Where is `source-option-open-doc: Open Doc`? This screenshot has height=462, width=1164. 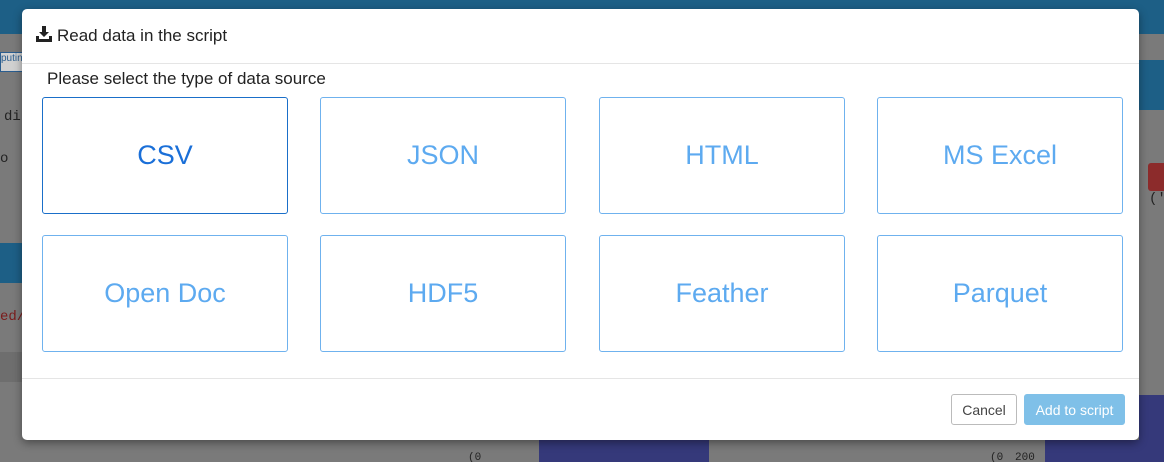 source-option-open-doc: Open Doc is located at coordinates (165, 293).